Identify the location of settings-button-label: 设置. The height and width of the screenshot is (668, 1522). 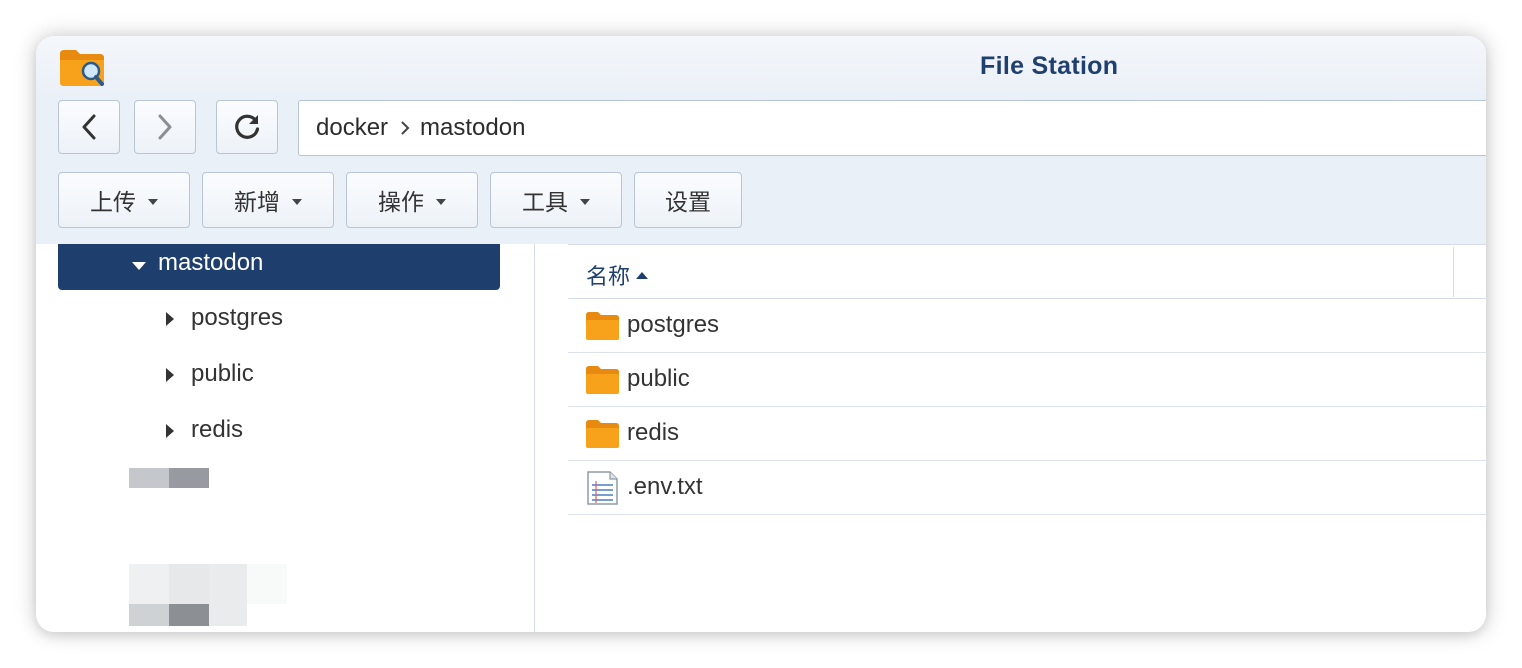
(688, 202).